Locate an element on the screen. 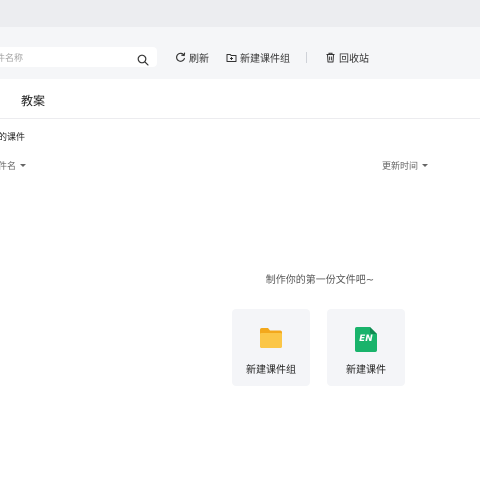 This screenshot has height=480, width=480. en-icon-text: EN is located at coordinates (366, 339).